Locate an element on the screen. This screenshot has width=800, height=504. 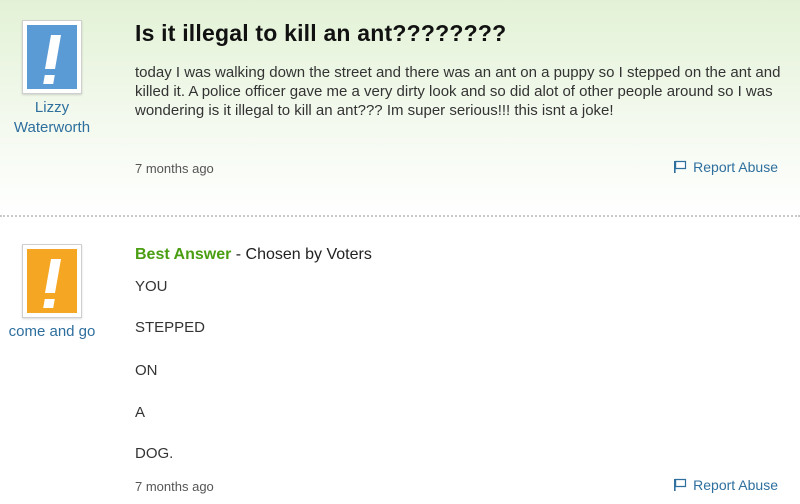
answer-line: DOG. is located at coordinates (154, 453).